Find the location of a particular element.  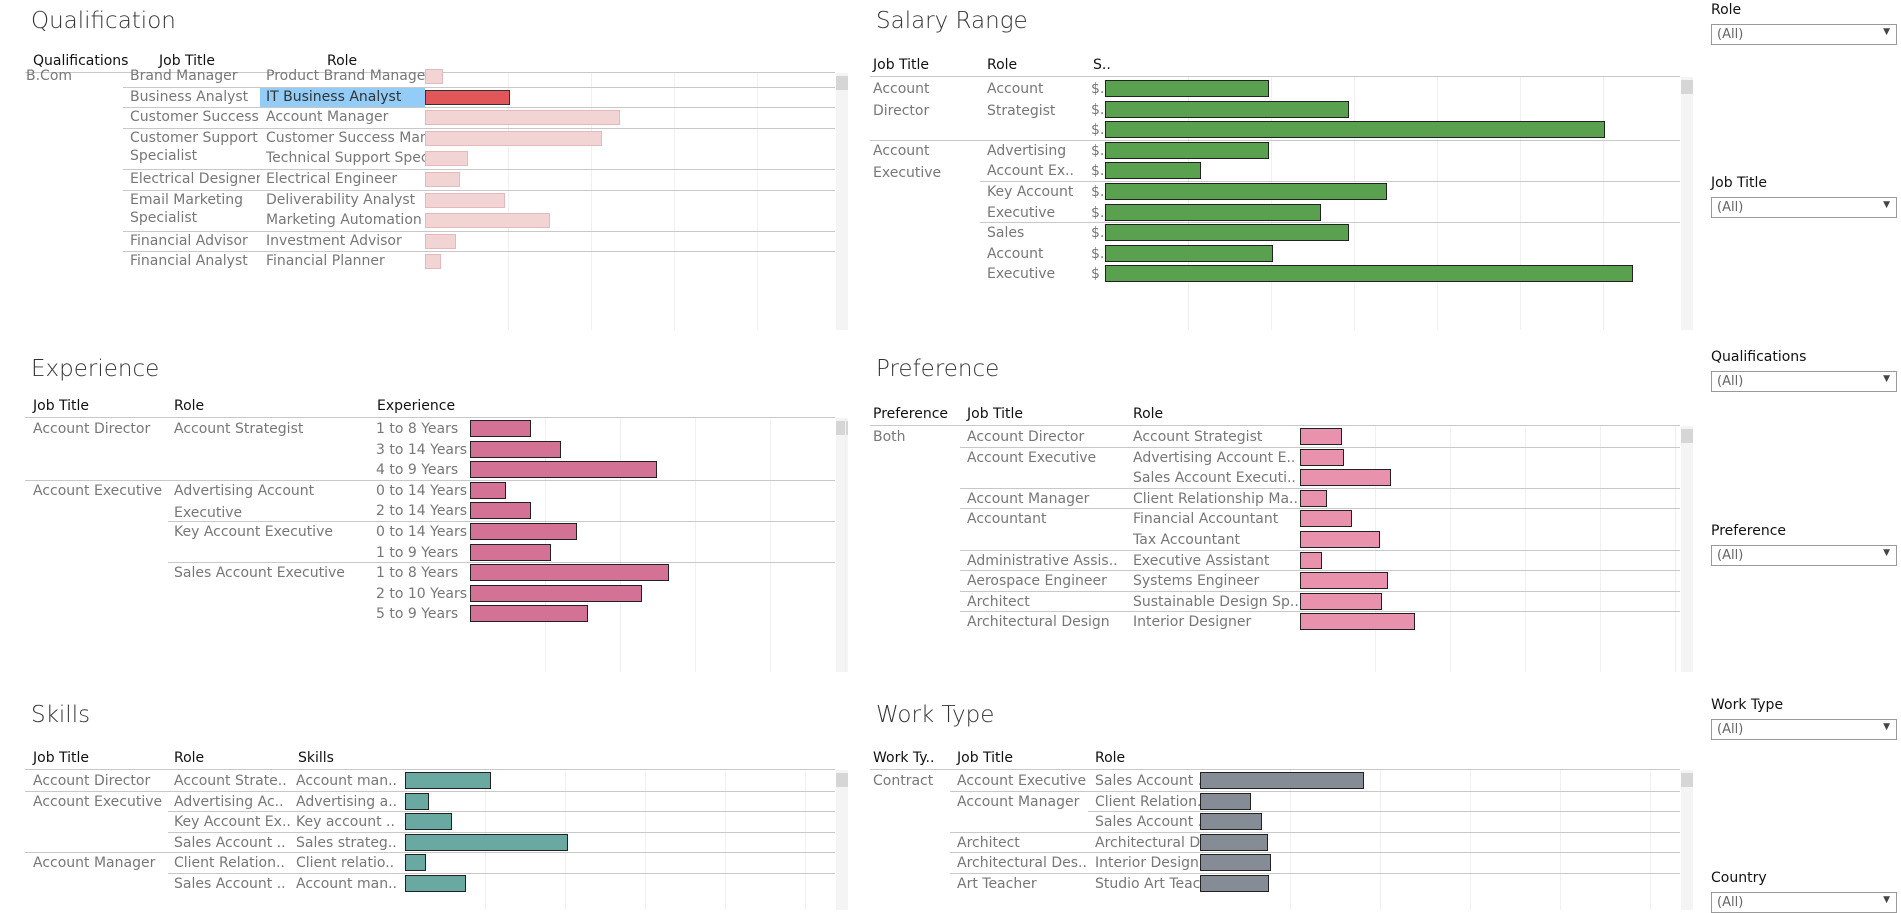

dropdown-value: (All) is located at coordinates (1730, 902).